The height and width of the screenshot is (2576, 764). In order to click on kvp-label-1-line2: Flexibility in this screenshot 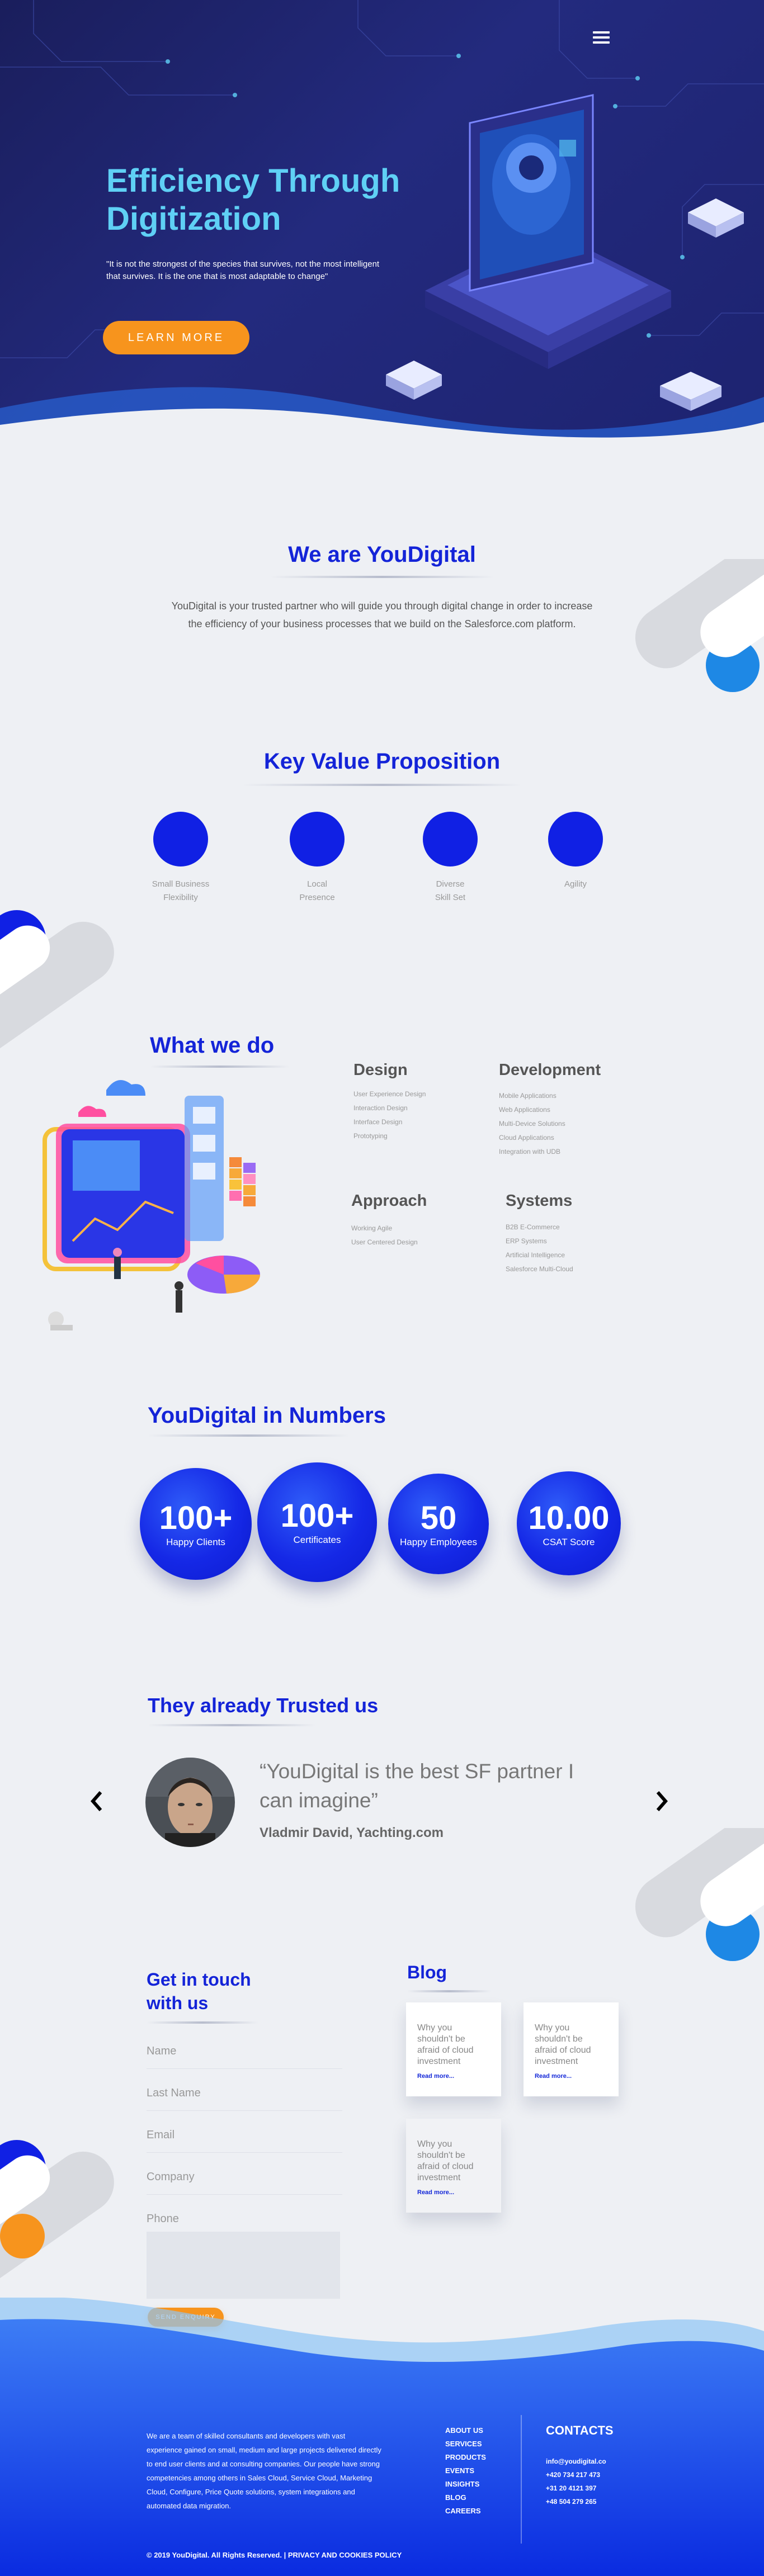, I will do `click(180, 898)`.